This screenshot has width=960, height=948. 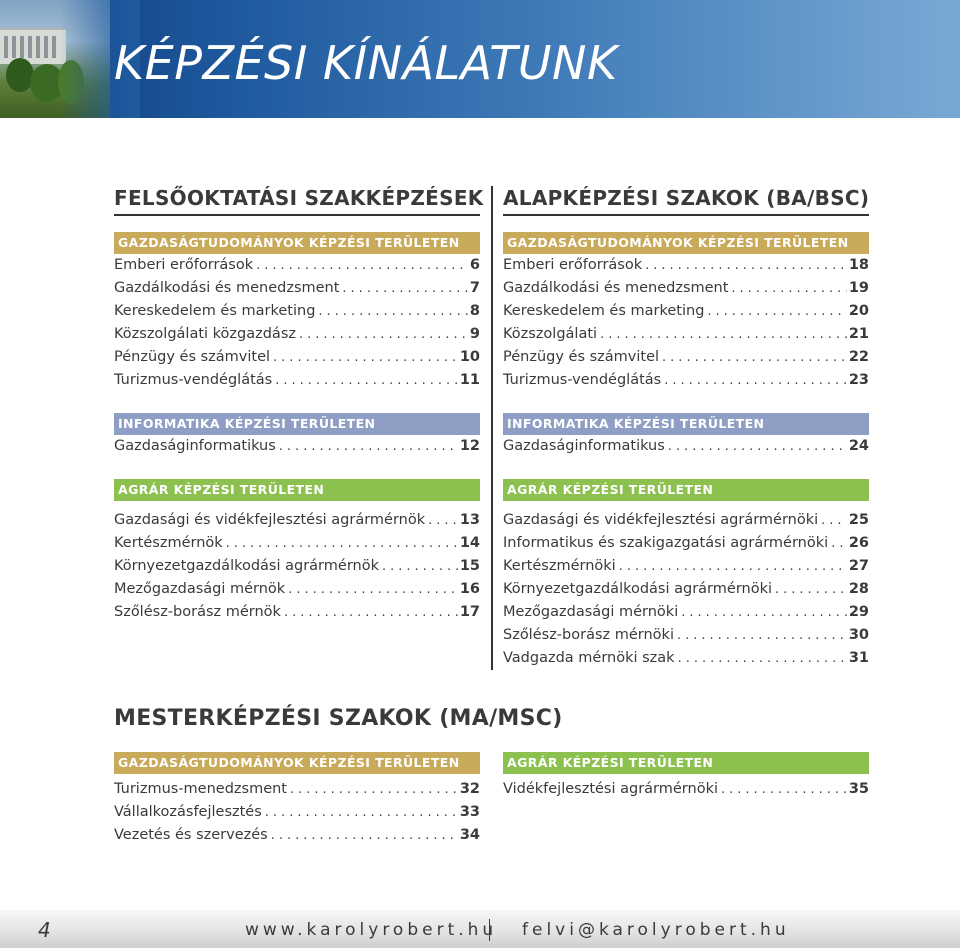 I want to click on list-item: Szőlész-borász mérnöki30, so click(x=686, y=635).